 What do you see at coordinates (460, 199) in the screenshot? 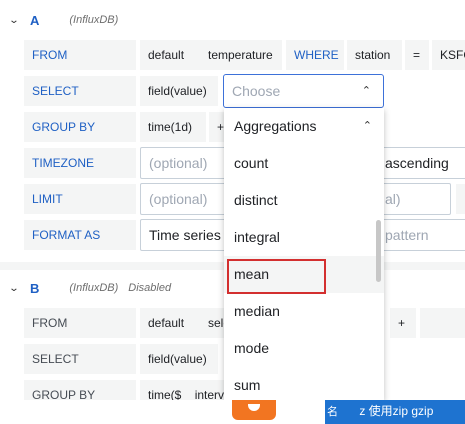
I see `limit-row-end` at bounding box center [460, 199].